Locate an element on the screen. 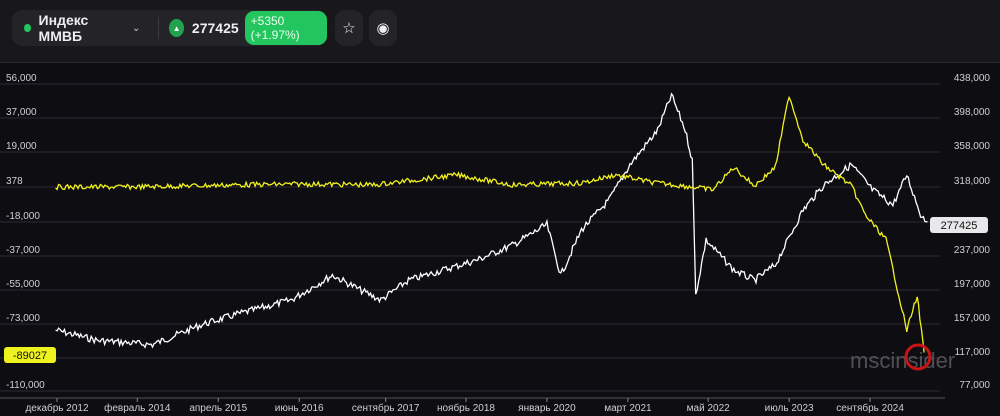 This screenshot has width=1000, height=416. right-tick-label: 197,000 is located at coordinates (972, 284).